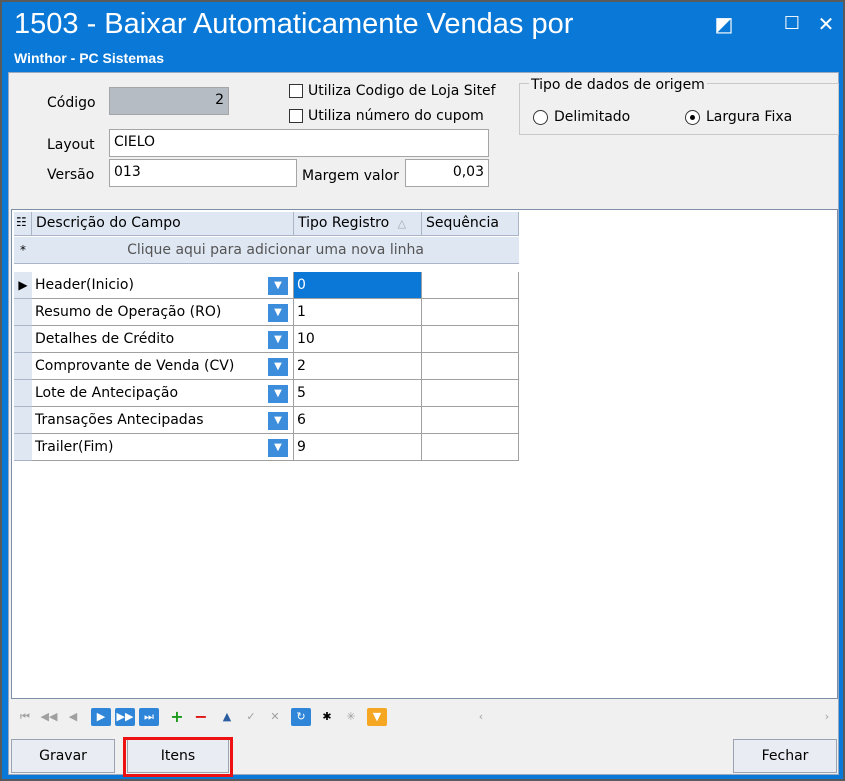  What do you see at coordinates (49, 717) in the screenshot?
I see `prev-page-icon: ◀◀` at bounding box center [49, 717].